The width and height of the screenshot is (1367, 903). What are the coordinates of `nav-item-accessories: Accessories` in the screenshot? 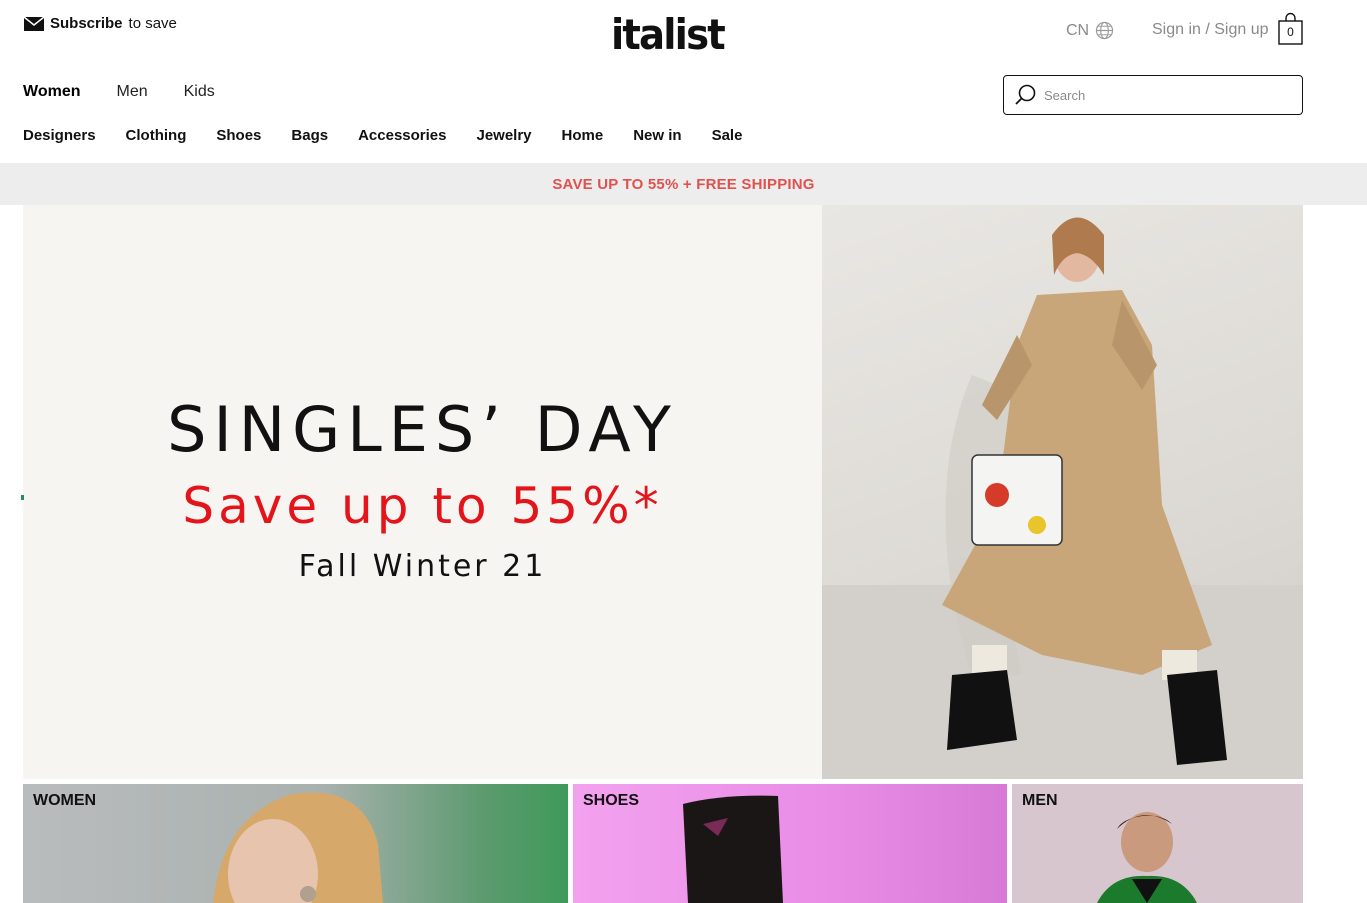 It's located at (402, 135).